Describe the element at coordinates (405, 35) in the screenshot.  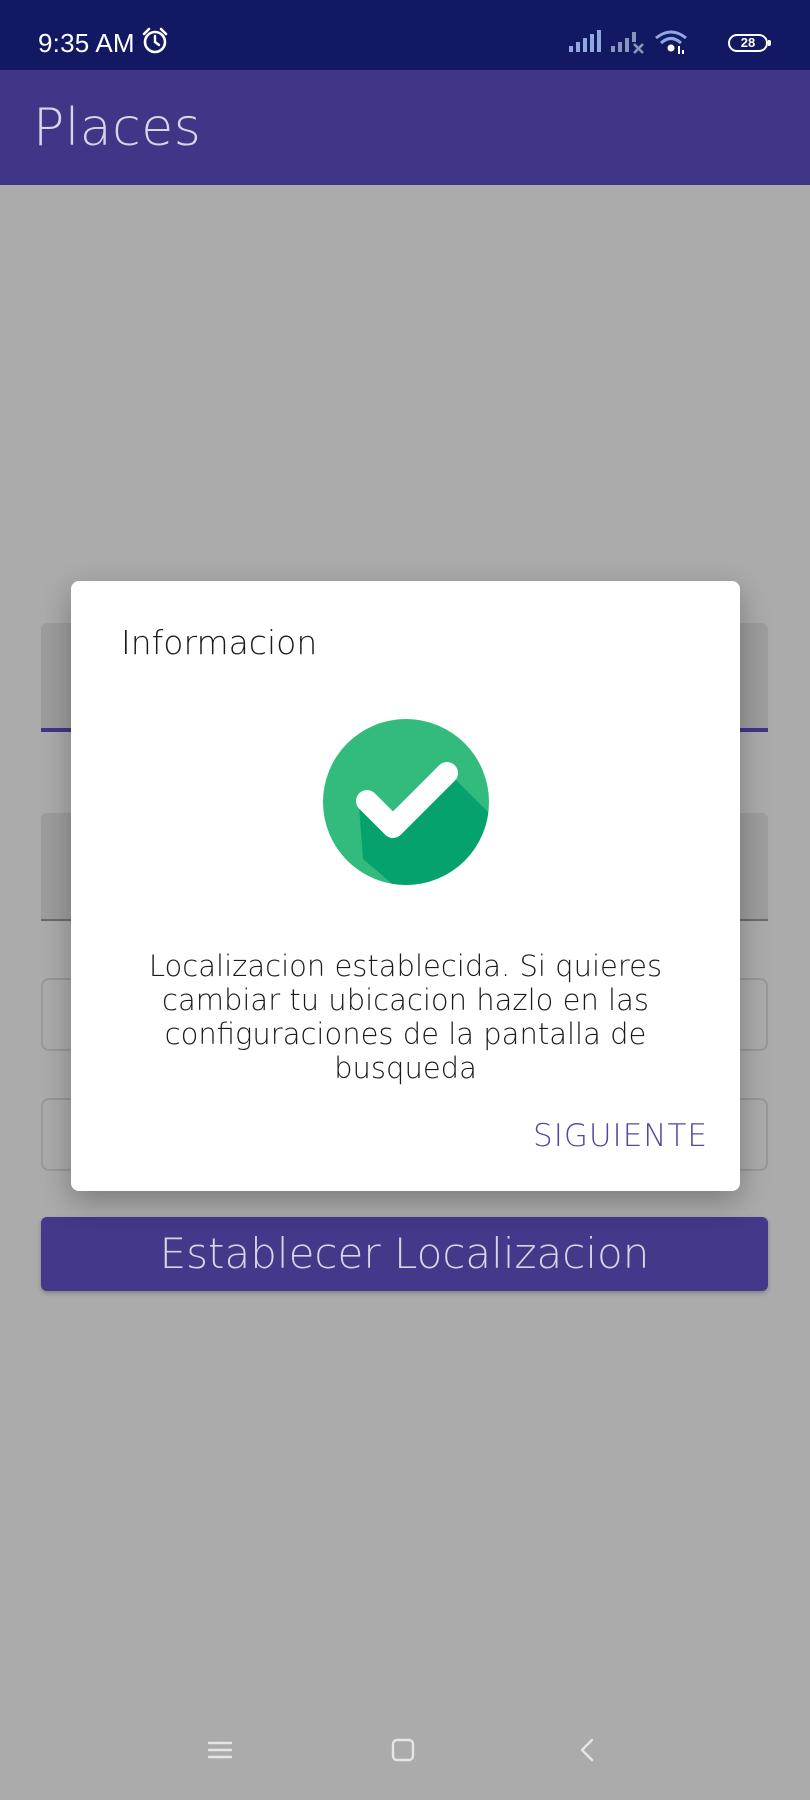
I see `status-bar: 9:35 AM 28` at that location.